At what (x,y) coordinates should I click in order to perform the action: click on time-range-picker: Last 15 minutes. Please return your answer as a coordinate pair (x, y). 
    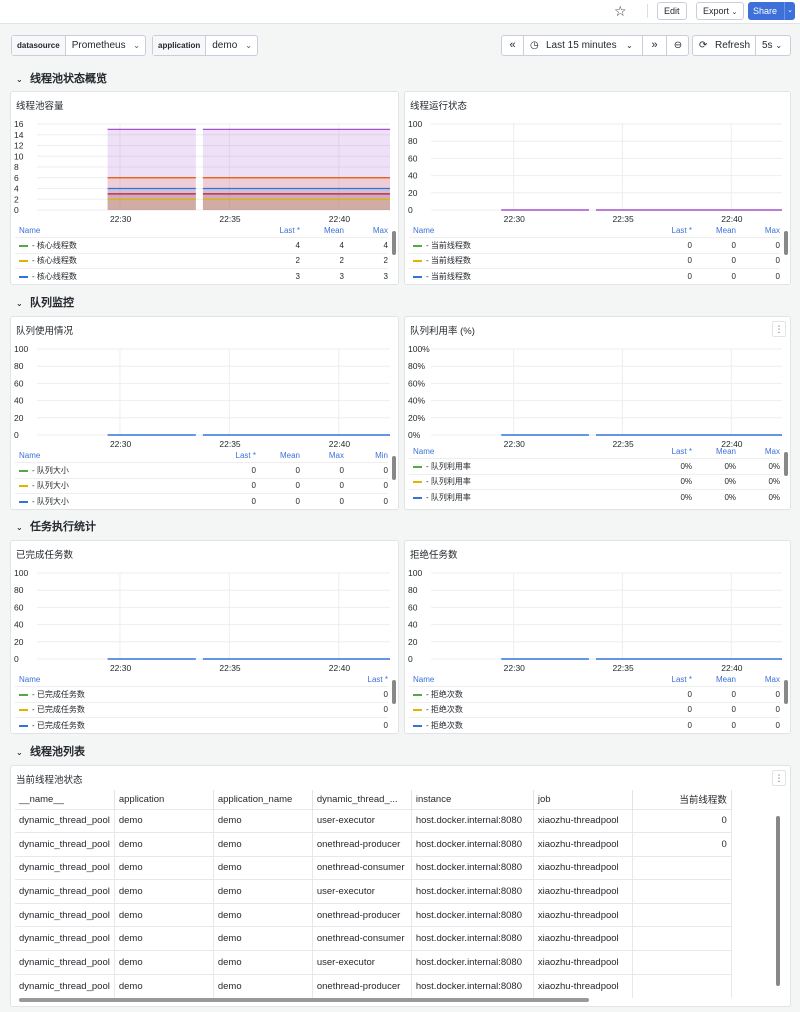
    Looking at the image, I should click on (581, 45).